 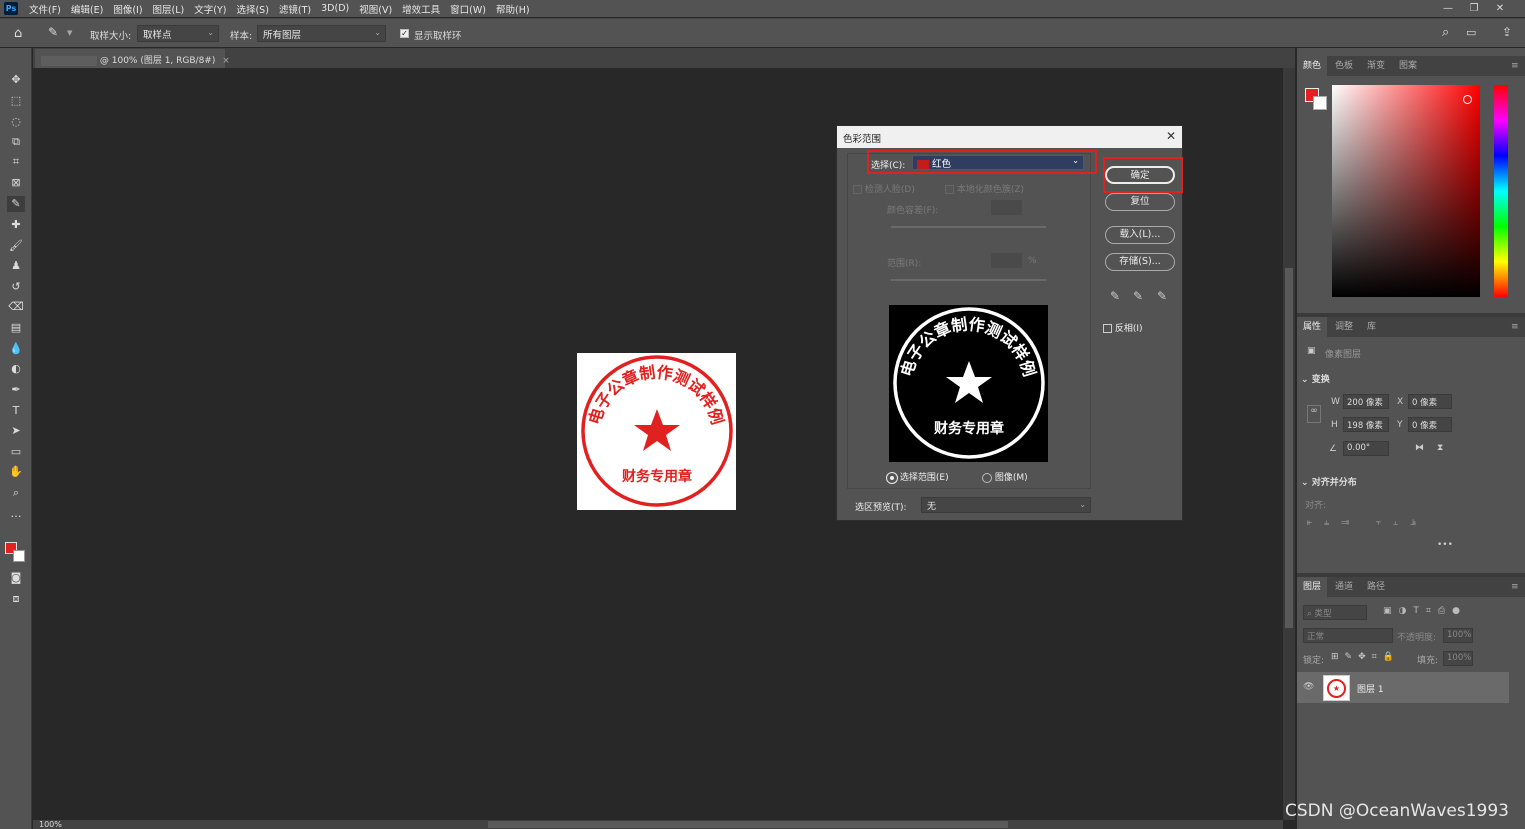 What do you see at coordinates (19, 556) in the screenshot?
I see `background-color-swatch` at bounding box center [19, 556].